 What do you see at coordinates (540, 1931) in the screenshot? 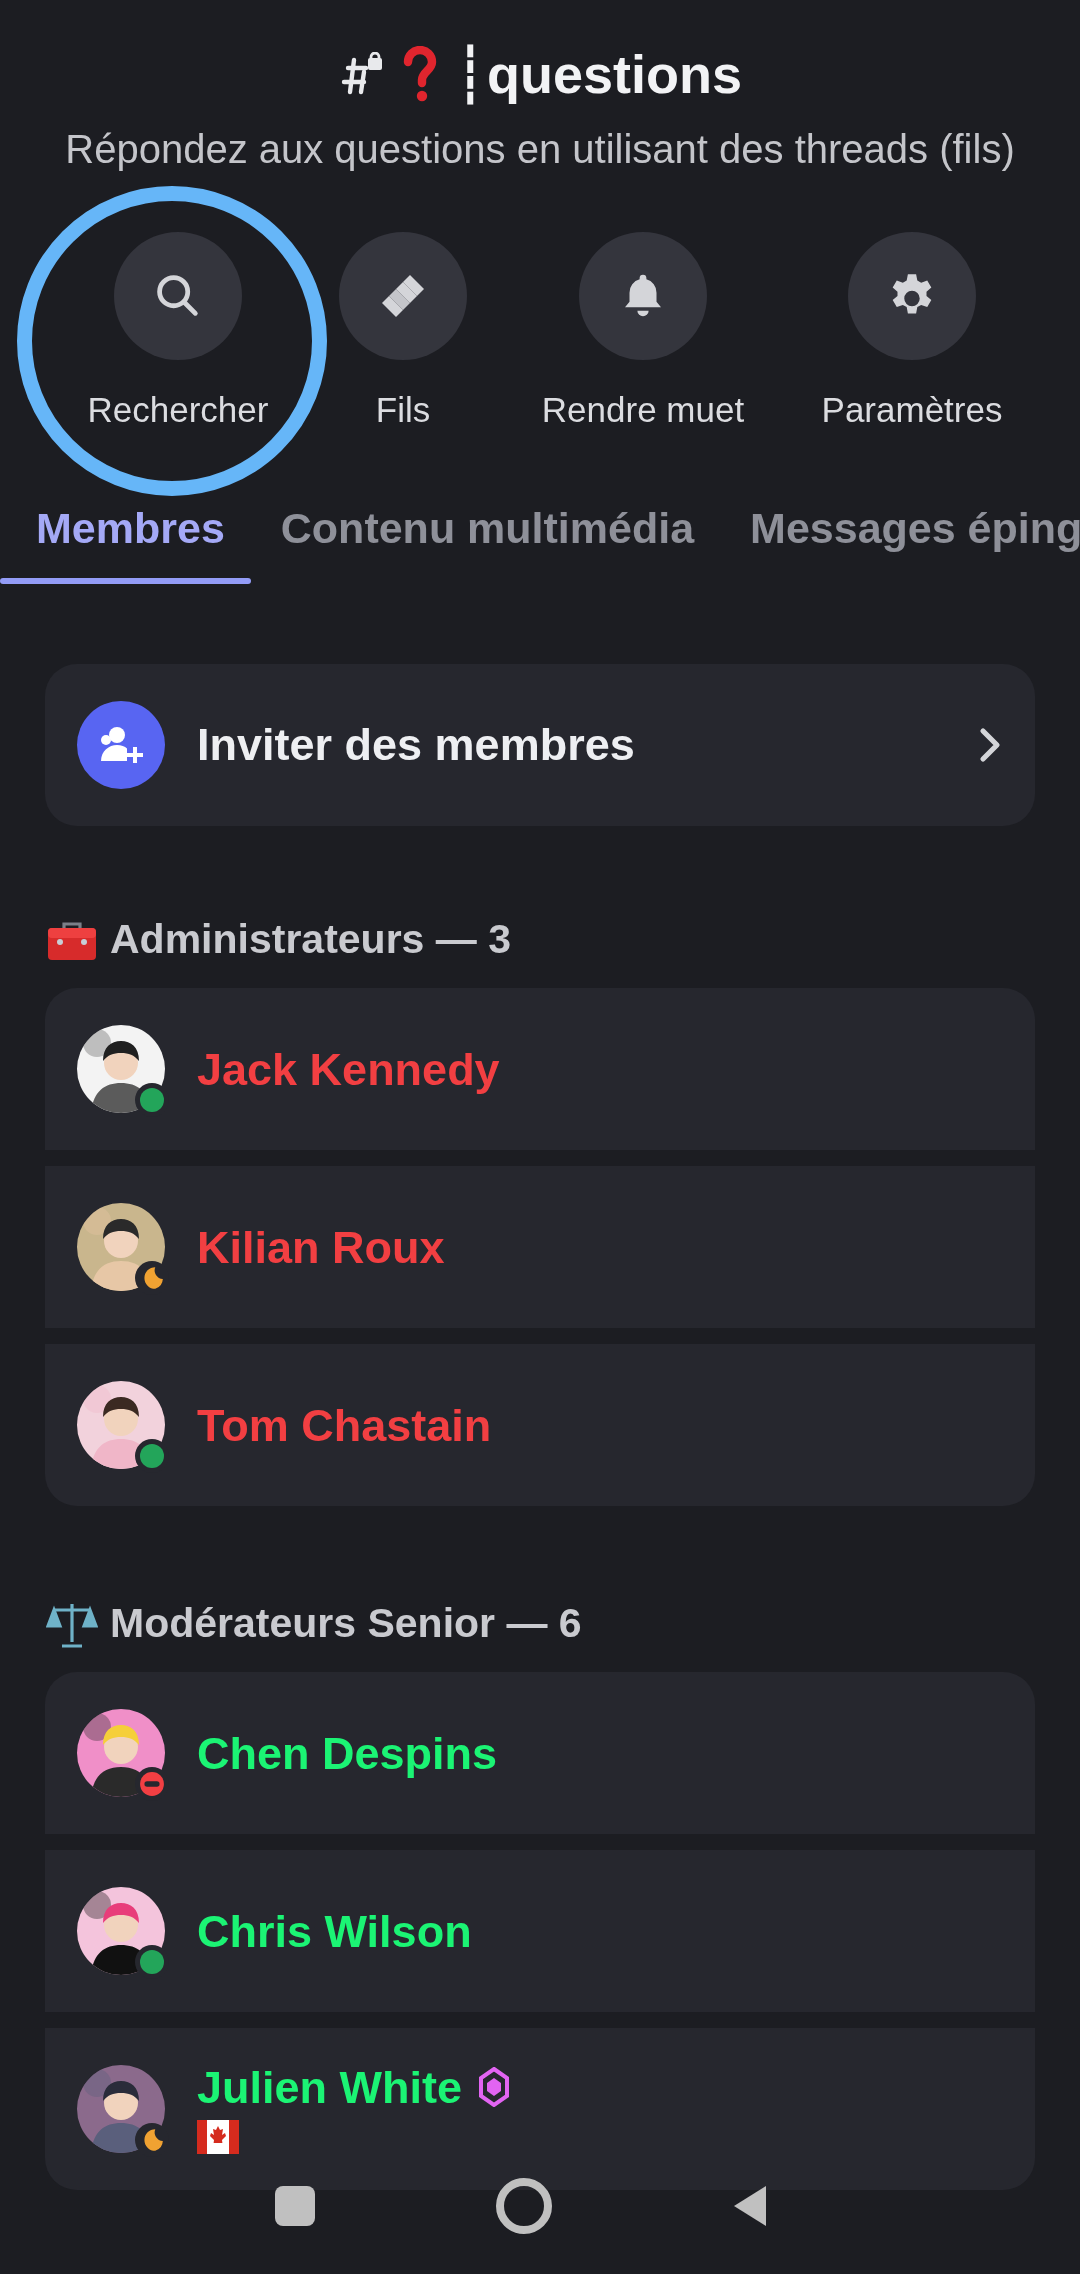
I see `member-row: Chris Wilson` at bounding box center [540, 1931].